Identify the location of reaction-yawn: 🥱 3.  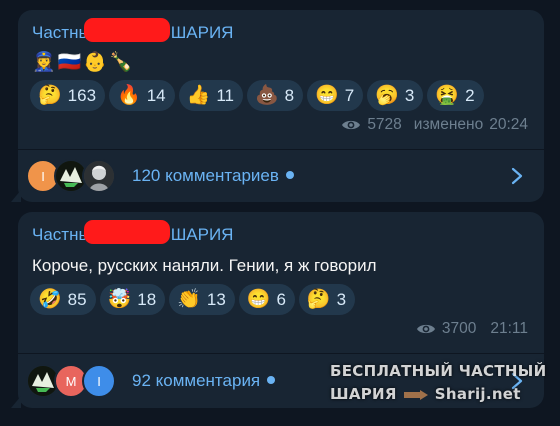
(395, 95).